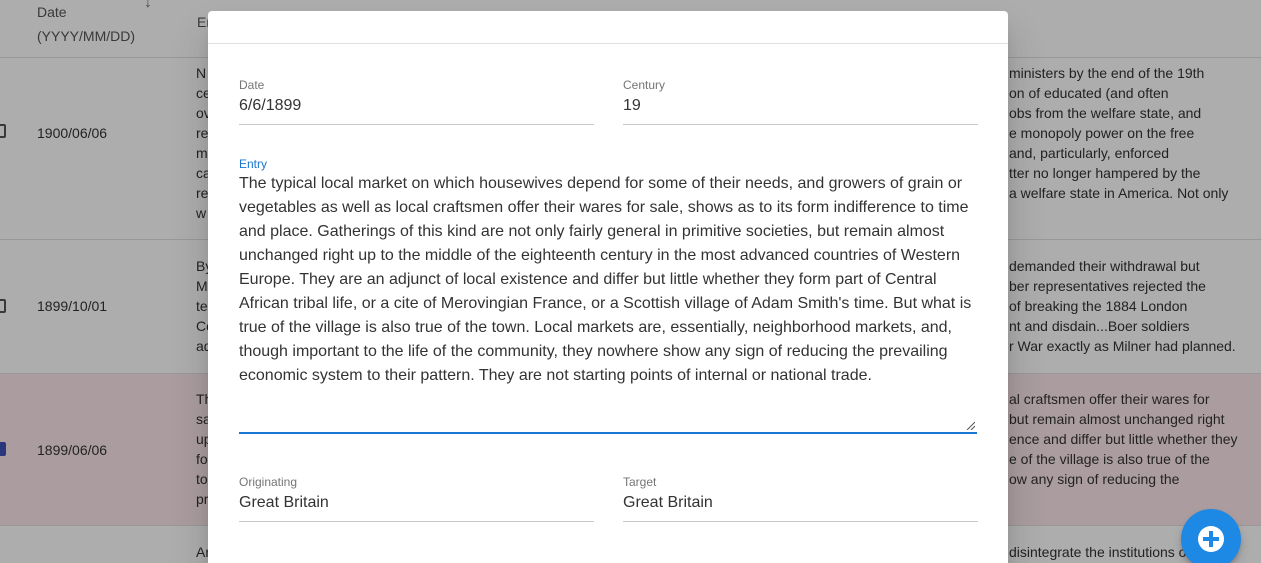  What do you see at coordinates (252, 85) in the screenshot?
I see `date-label: Date` at bounding box center [252, 85].